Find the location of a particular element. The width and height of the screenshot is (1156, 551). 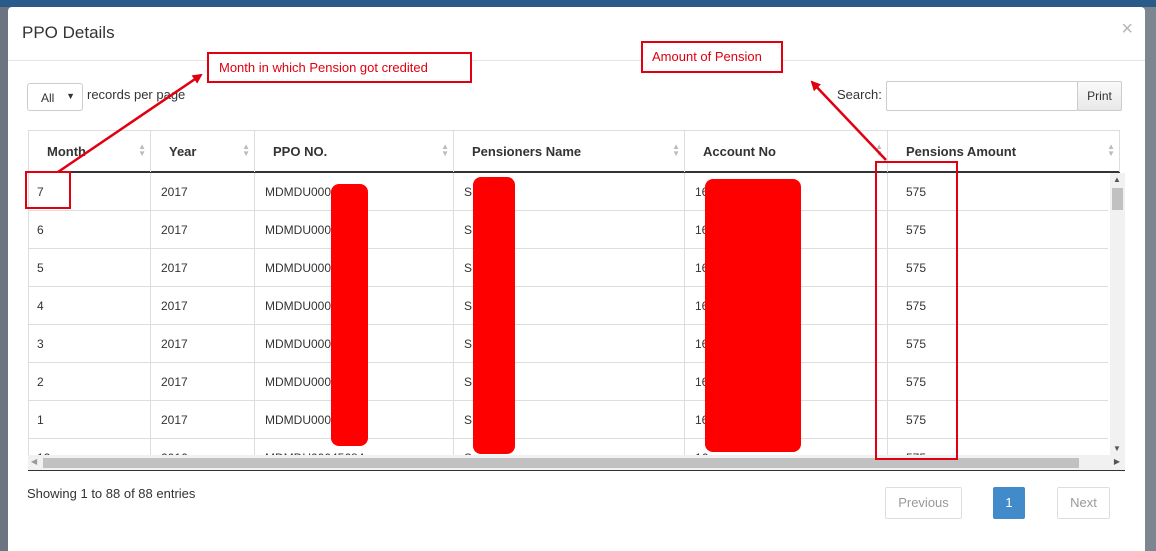

month-arrow is located at coordinates (130, 123).